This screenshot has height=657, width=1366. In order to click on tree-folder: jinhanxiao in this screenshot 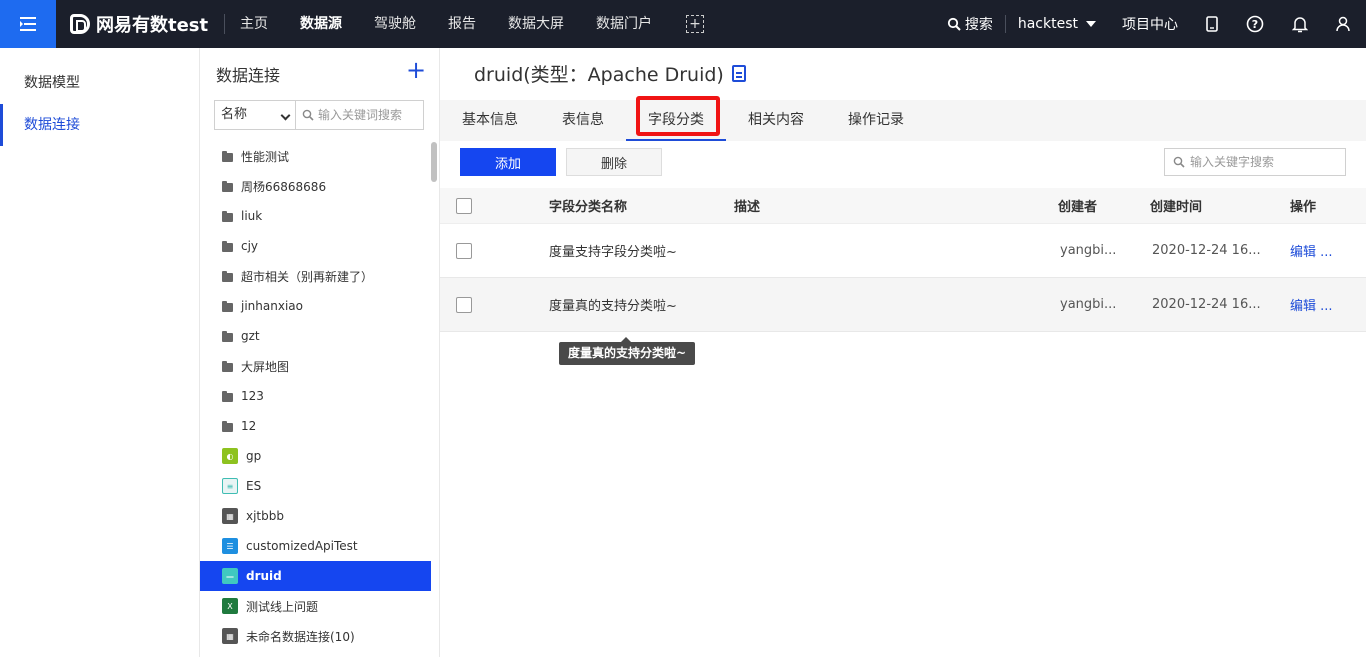, I will do `click(315, 306)`.